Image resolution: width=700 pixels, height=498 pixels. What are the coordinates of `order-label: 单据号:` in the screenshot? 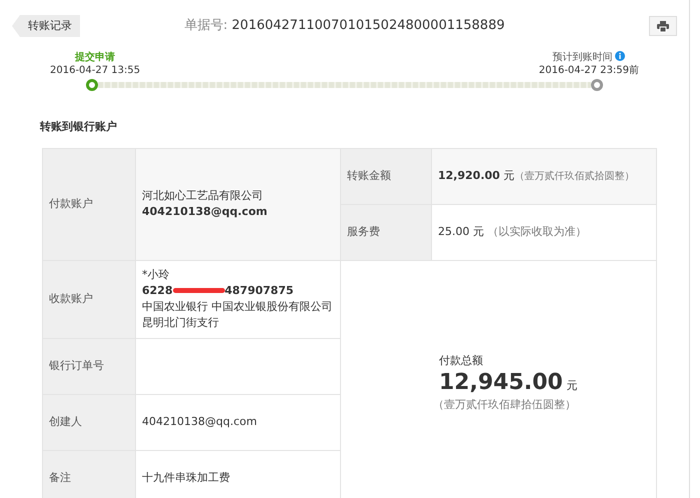 It's located at (206, 26).